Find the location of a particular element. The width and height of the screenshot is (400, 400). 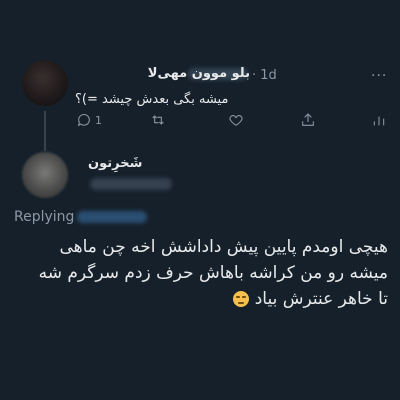

tweet-time: · 1d is located at coordinates (264, 75).